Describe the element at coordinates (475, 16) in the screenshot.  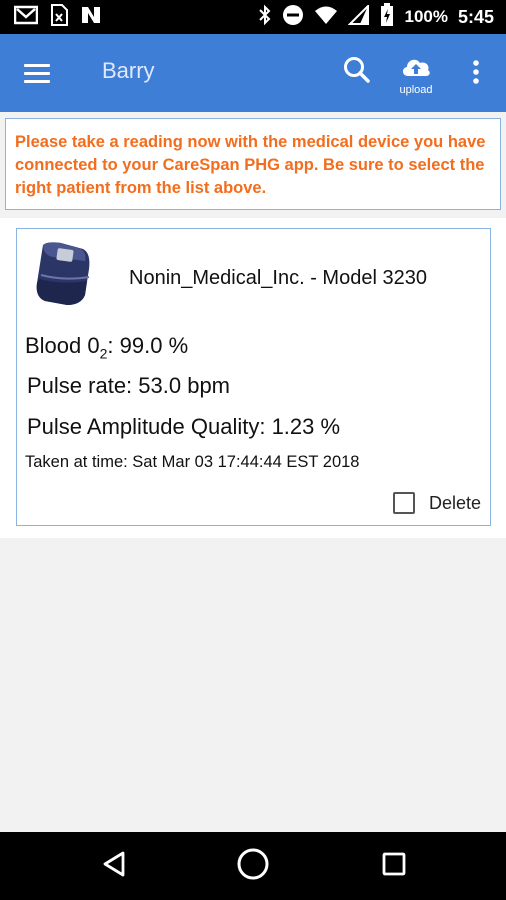
I see `clock: 5:45` at that location.